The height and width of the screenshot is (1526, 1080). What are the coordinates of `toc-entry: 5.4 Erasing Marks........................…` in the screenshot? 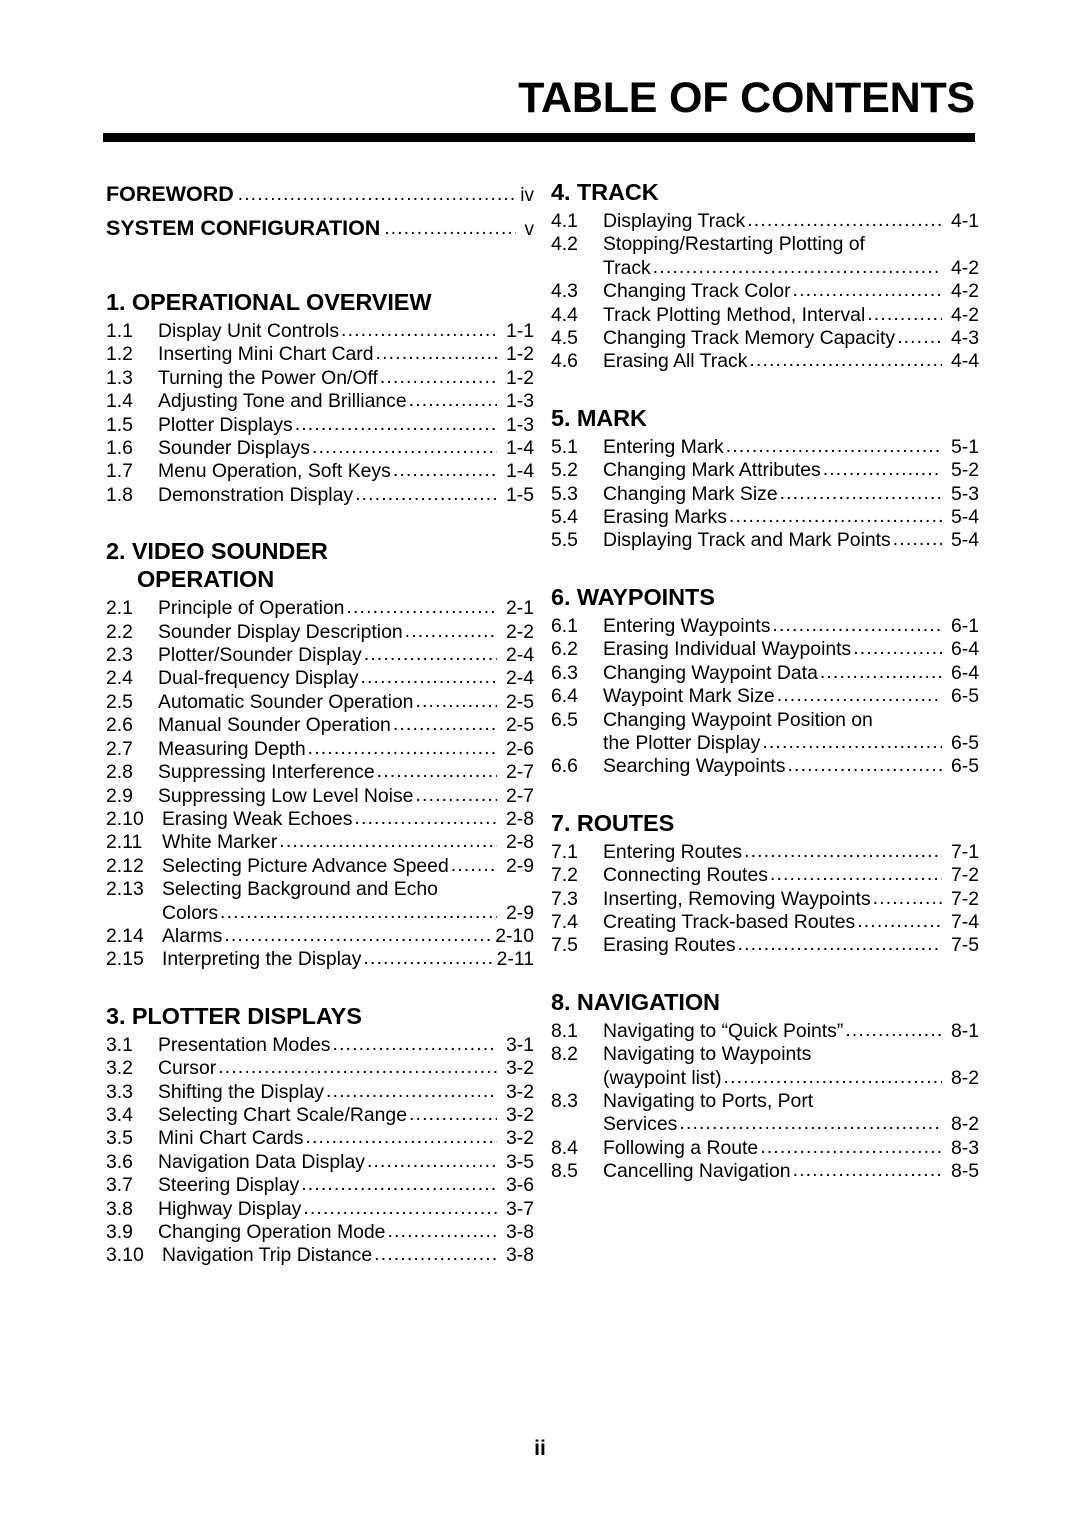 It's located at (765, 517).